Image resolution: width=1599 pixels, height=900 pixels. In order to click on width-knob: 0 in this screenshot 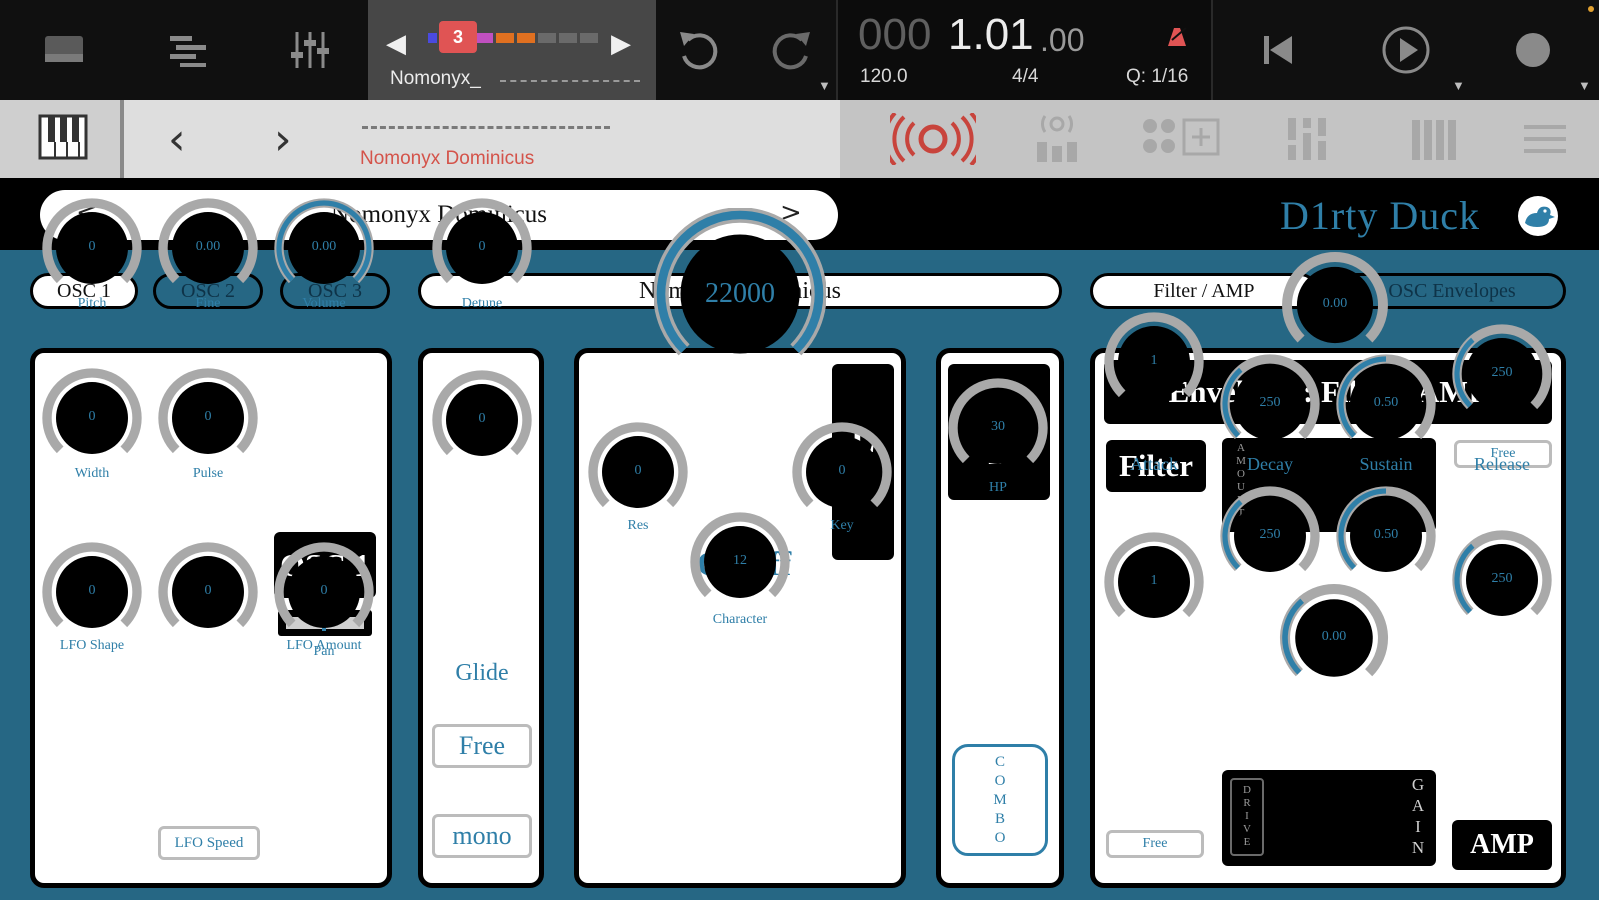, I will do `click(92, 418)`.